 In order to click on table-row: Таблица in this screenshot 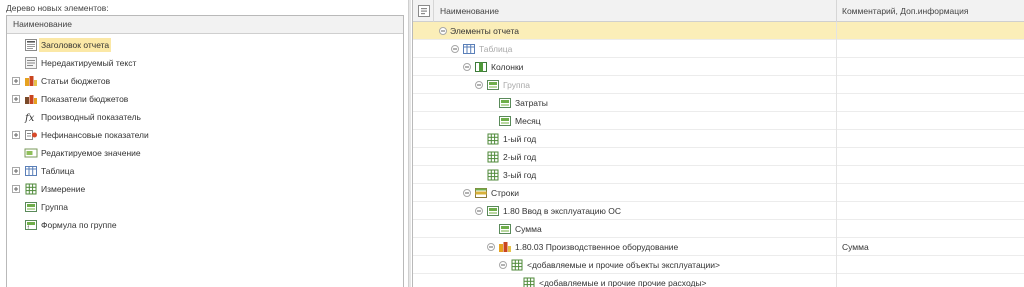, I will do `click(718, 49)`.